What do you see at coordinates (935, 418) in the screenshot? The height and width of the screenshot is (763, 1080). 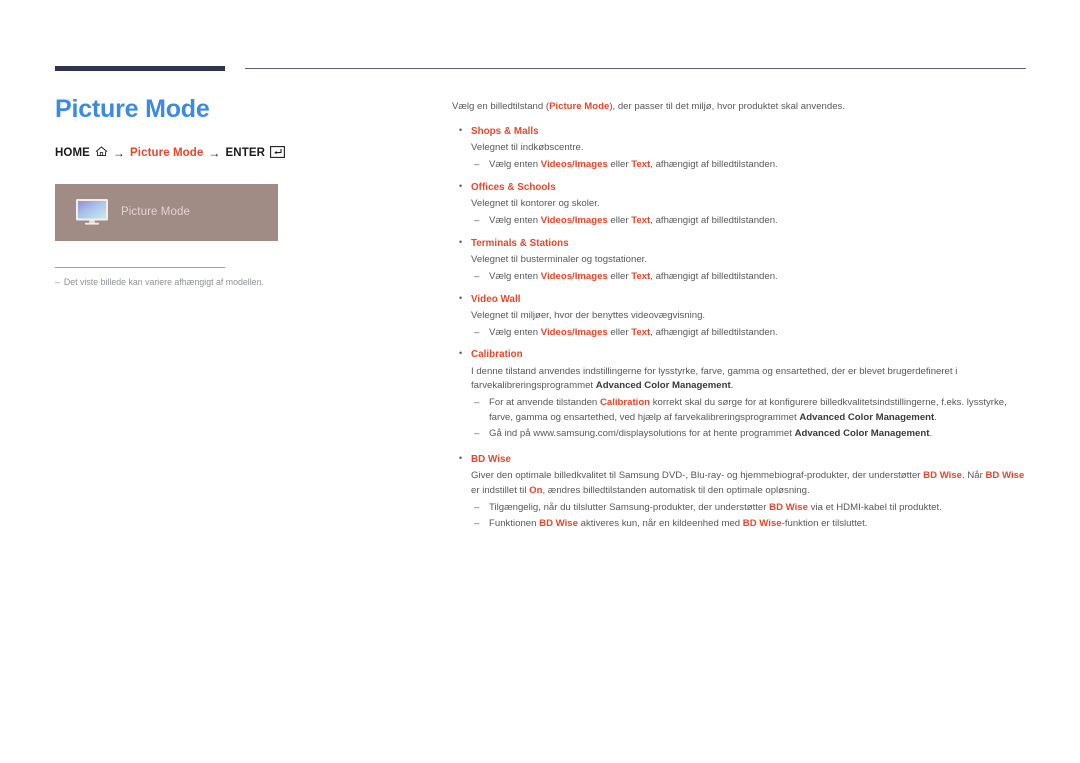 I see `calibration-sub1-post: .` at bounding box center [935, 418].